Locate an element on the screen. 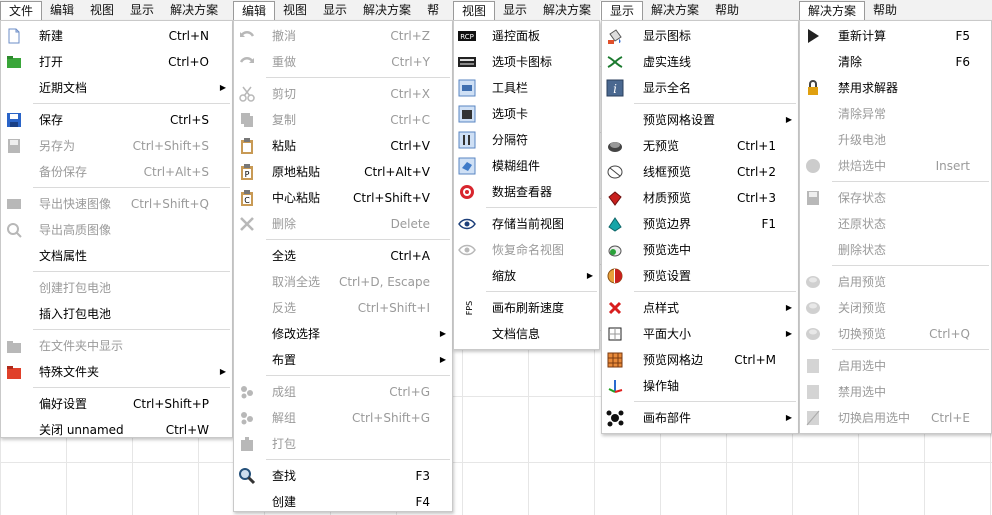 Image resolution: width=992 pixels, height=515 pixels. menubar-tab-3: 显示 is located at coordinates (142, 10).